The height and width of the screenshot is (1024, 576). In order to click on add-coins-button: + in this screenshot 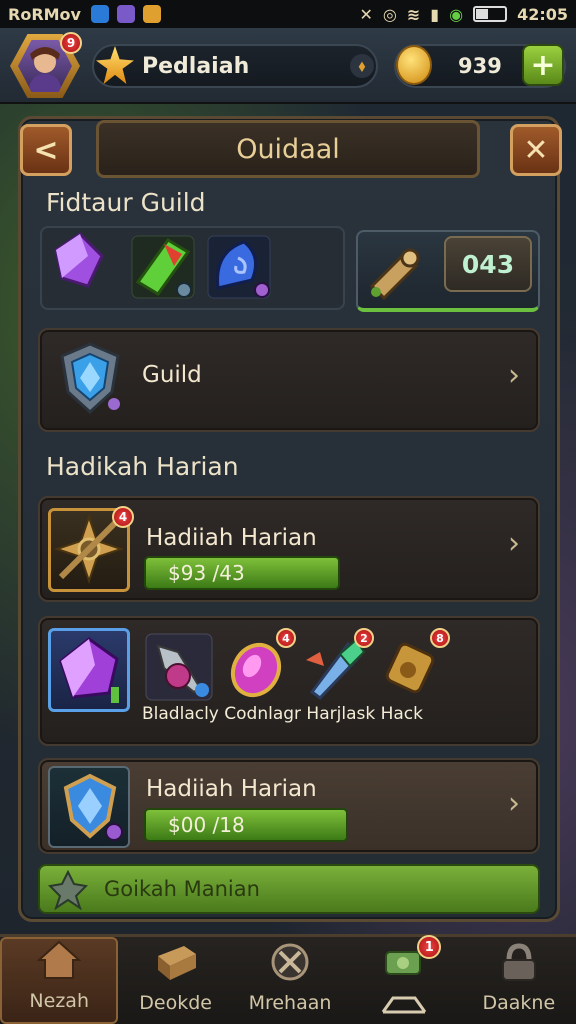, I will do `click(543, 65)`.